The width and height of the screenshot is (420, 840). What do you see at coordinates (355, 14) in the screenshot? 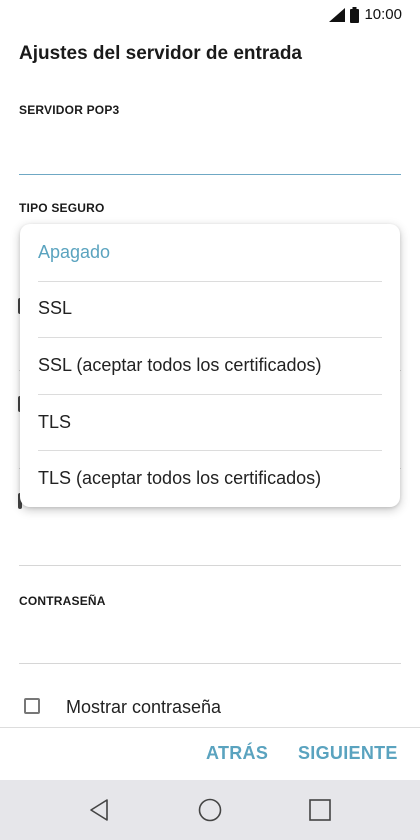
I see `battery-icon` at bounding box center [355, 14].